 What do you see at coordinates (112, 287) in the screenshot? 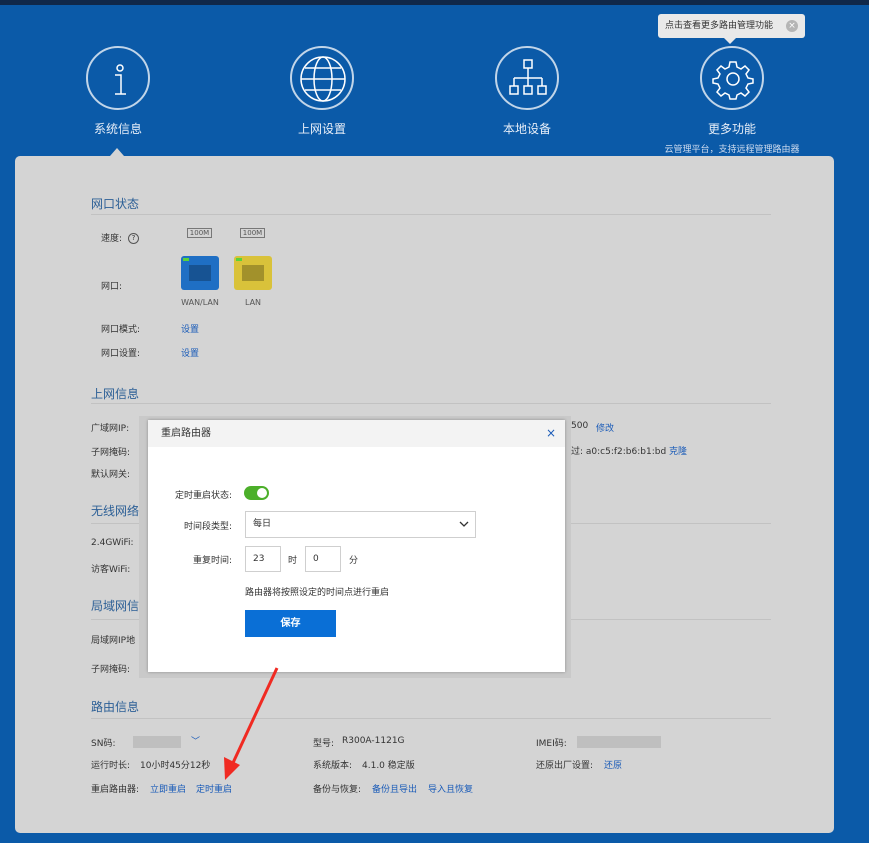
I see `port-label: 网口:` at bounding box center [112, 287].